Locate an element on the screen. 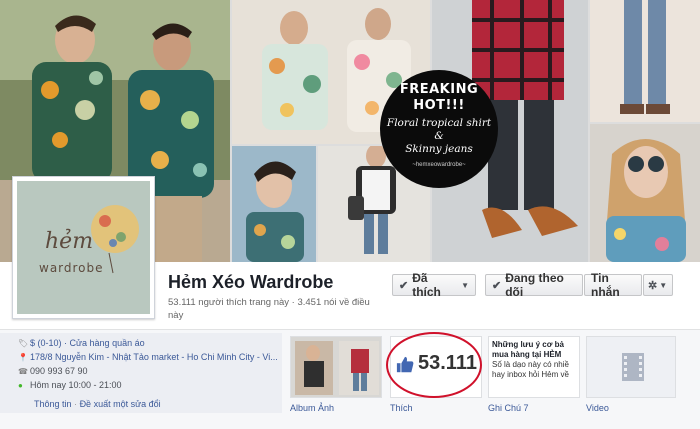 Image resolution: width=700 pixels, height=429 pixels. about-category: 🏷 $ (0-10) · Cửa hàng quần áo is located at coordinates (81, 343).